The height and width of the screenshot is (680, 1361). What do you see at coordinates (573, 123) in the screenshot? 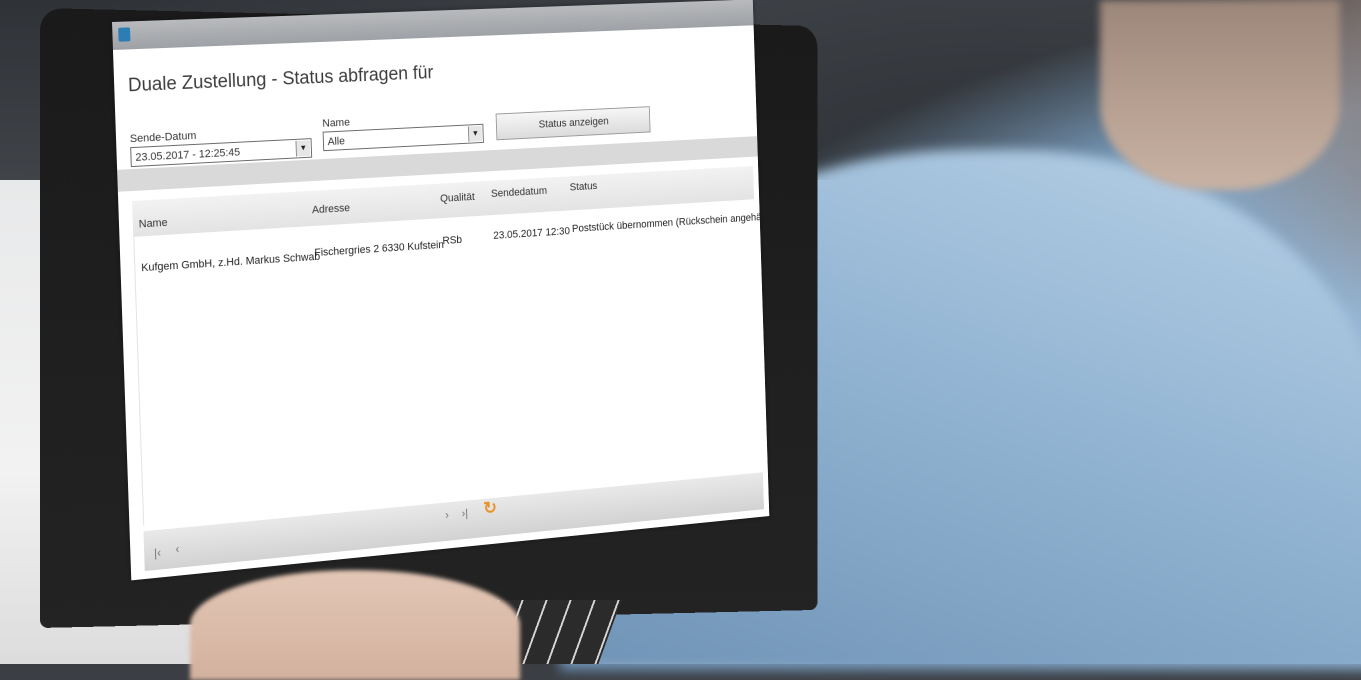
I see `status-show-button: Status anzeigen` at bounding box center [573, 123].